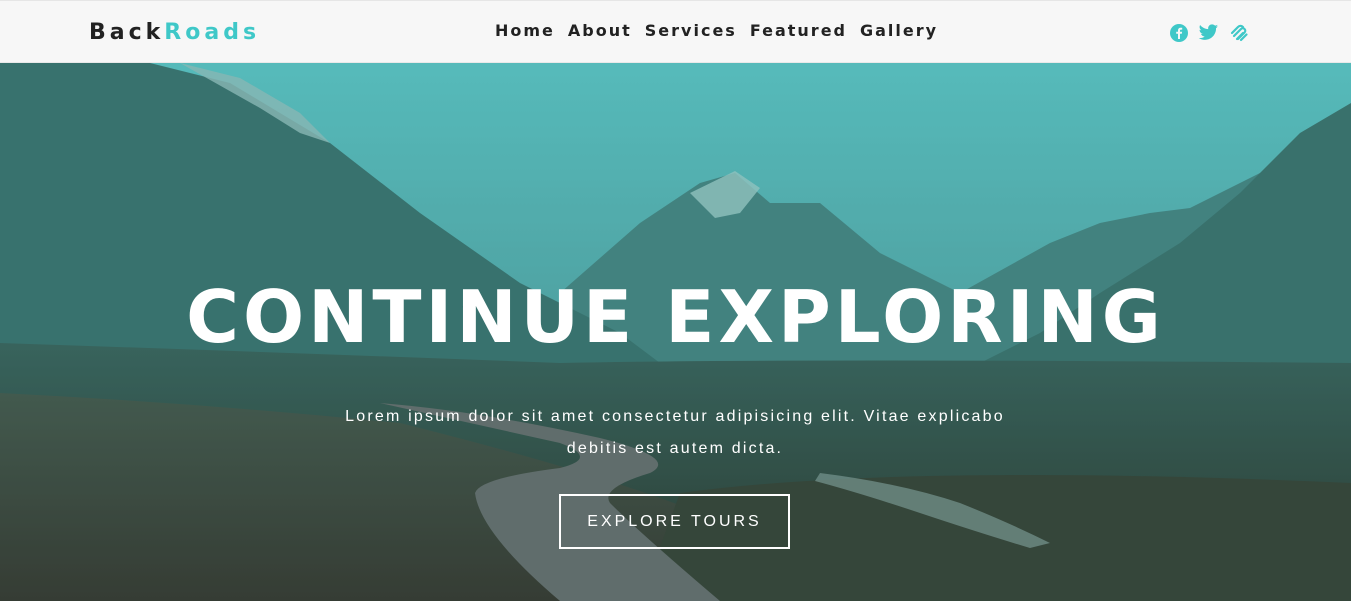 The height and width of the screenshot is (601, 1351). What do you see at coordinates (600, 30) in the screenshot?
I see `nav-link-about: About` at bounding box center [600, 30].